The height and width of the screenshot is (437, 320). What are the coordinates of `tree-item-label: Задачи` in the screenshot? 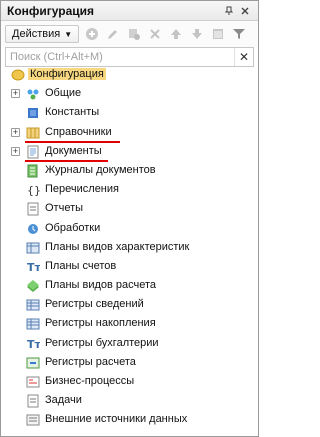 It's located at (63, 400).